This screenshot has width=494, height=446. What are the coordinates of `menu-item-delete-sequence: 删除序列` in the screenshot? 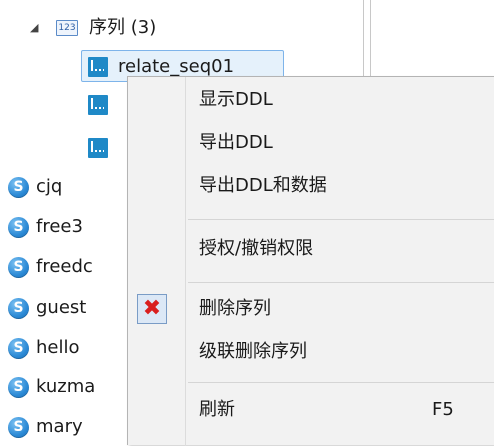 It's located at (311, 309).